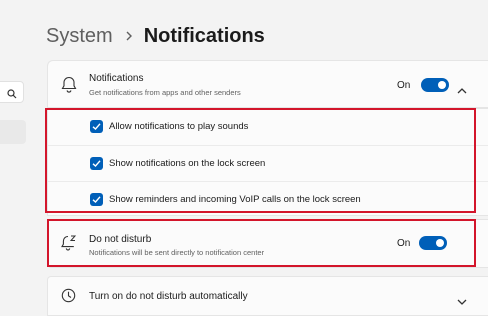 This screenshot has height=316, width=488. What do you see at coordinates (69, 245) in the screenshot?
I see `bell-snooze-icon` at bounding box center [69, 245].